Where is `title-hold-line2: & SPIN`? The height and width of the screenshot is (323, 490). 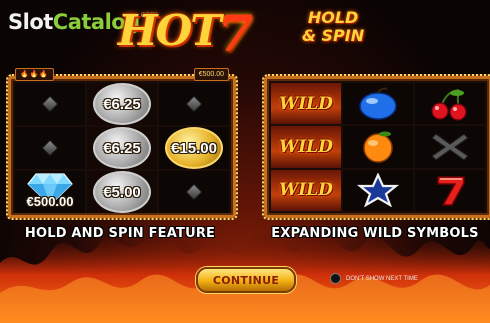 title-hold-line2: & SPIN is located at coordinates (333, 35).